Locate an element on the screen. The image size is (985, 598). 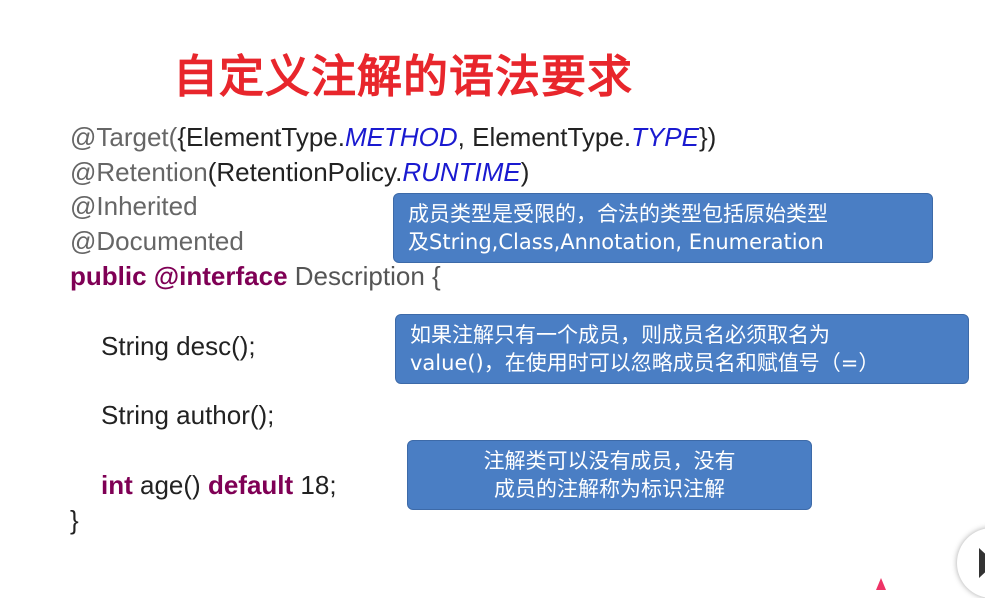
callout-marker-annotation: 注解类可以没有成员，没有 成员的注解称为标识注解 is located at coordinates (609, 475).